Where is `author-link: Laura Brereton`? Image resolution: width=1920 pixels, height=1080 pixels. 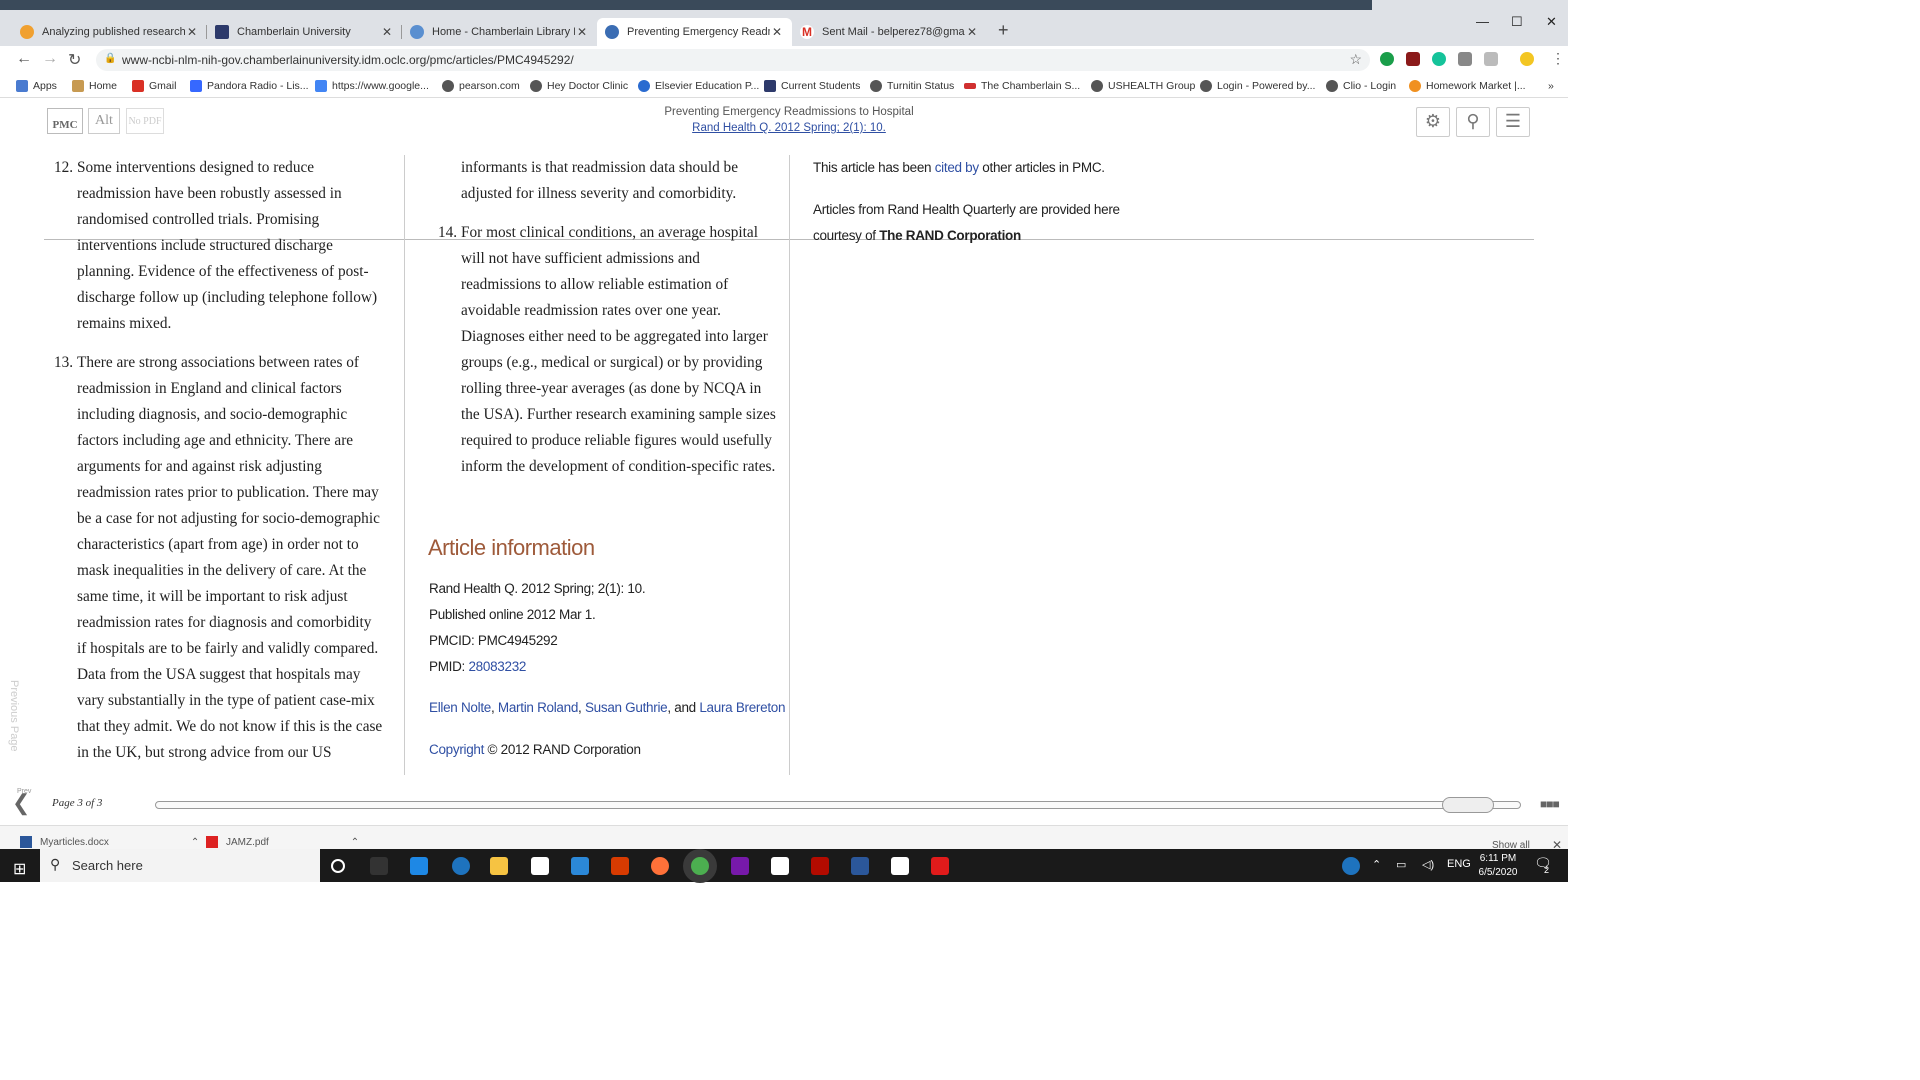
author-link: Laura Brereton is located at coordinates (742, 707).